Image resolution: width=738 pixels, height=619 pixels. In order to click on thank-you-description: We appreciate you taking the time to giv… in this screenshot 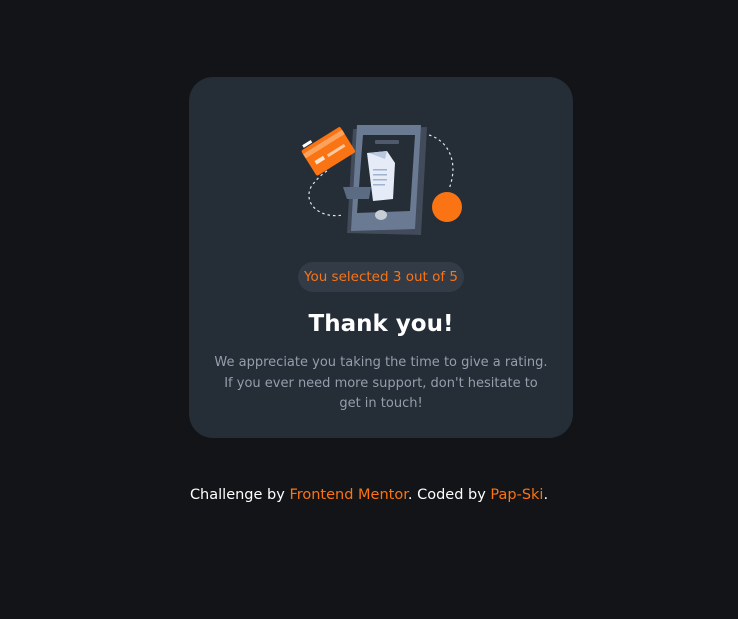, I will do `click(381, 383)`.